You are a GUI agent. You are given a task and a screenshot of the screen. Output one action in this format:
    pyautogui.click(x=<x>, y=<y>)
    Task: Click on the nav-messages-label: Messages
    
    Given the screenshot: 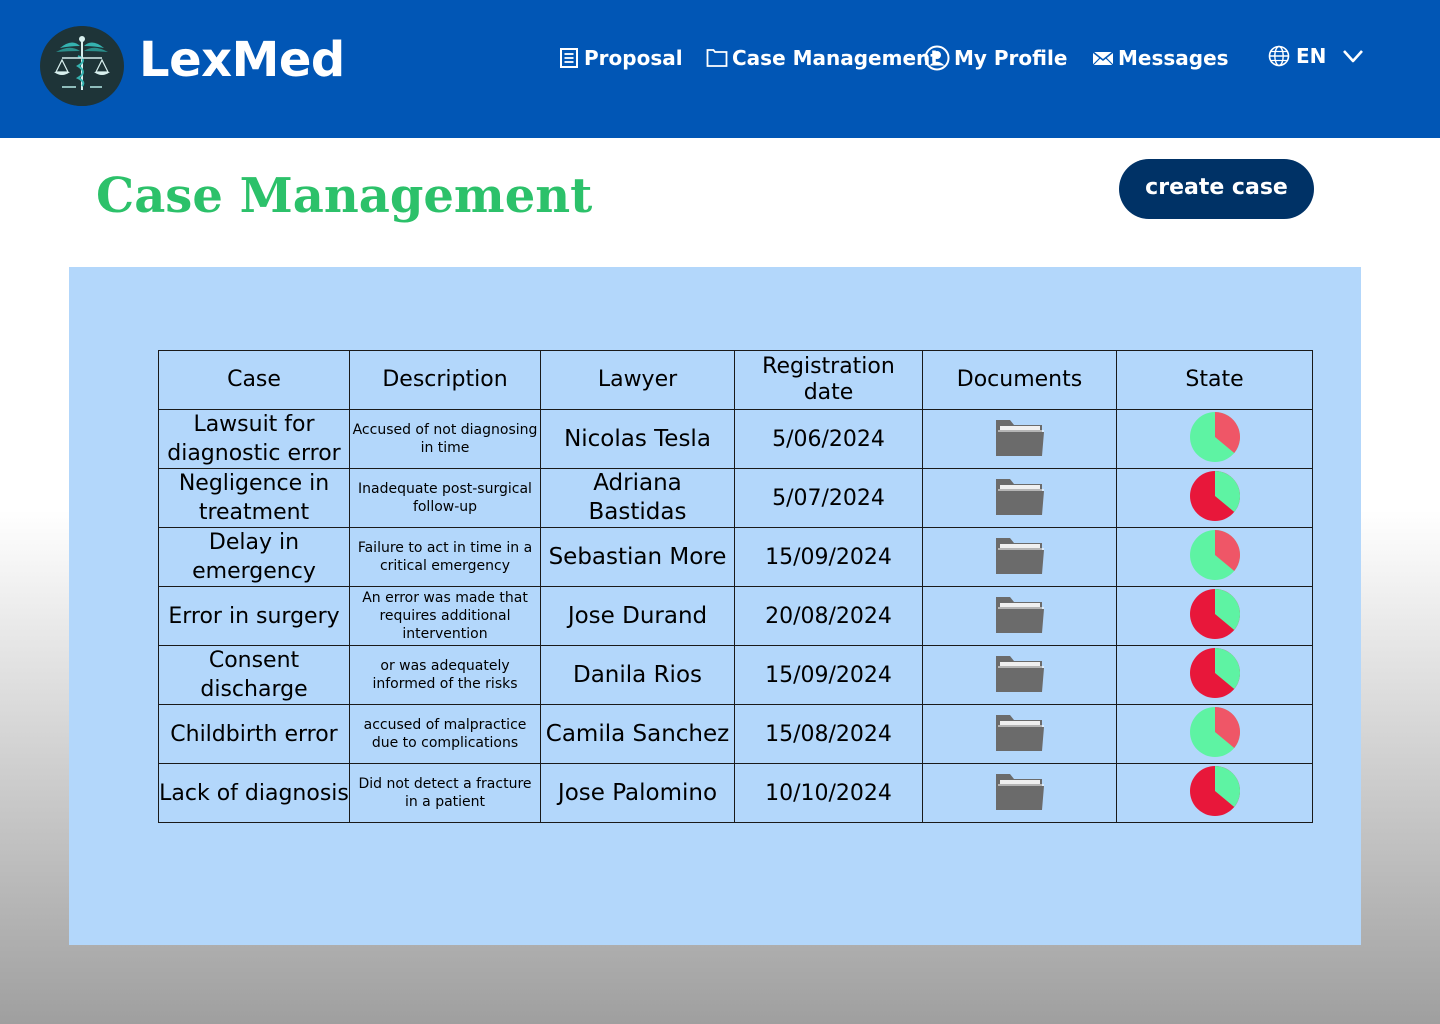 What is the action you would take?
    pyautogui.click(x=1173, y=58)
    